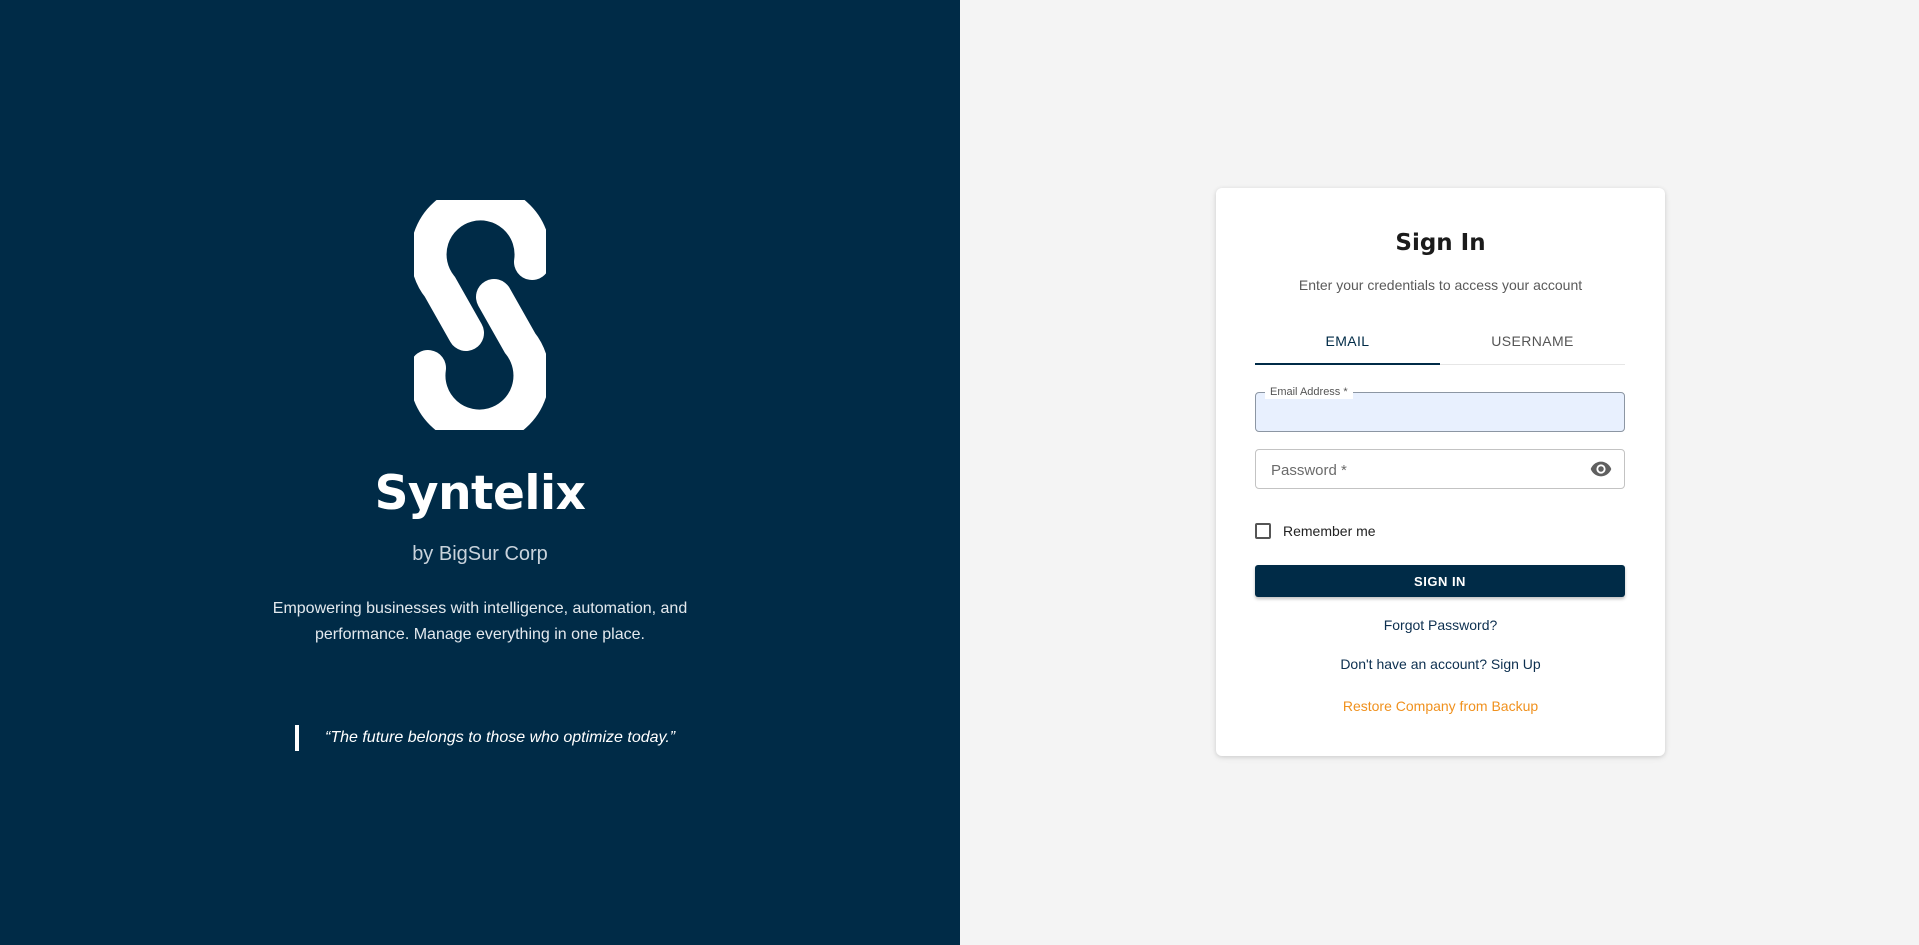 This screenshot has width=1919, height=945. What do you see at coordinates (297, 738) in the screenshot?
I see `quote-bar` at bounding box center [297, 738].